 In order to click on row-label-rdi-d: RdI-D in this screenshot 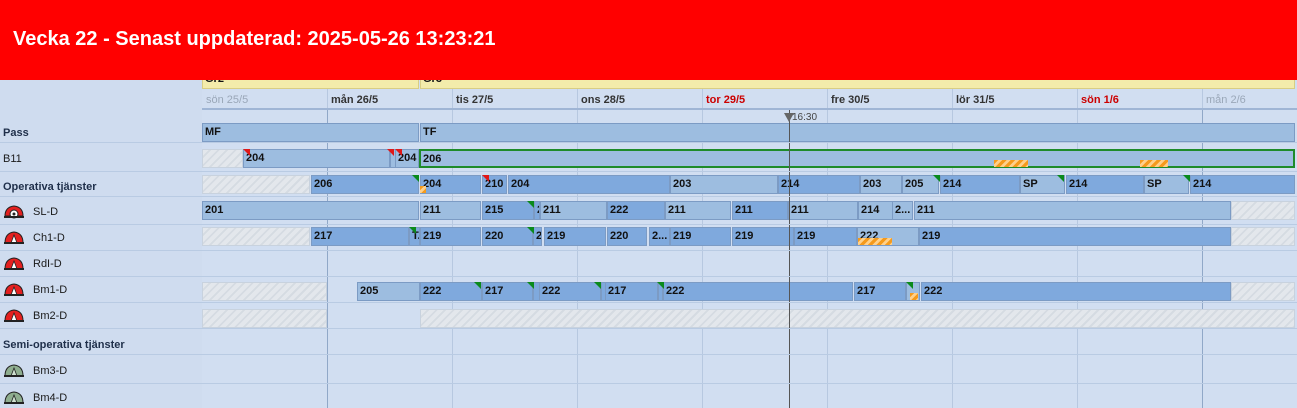, I will do `click(47, 264)`.